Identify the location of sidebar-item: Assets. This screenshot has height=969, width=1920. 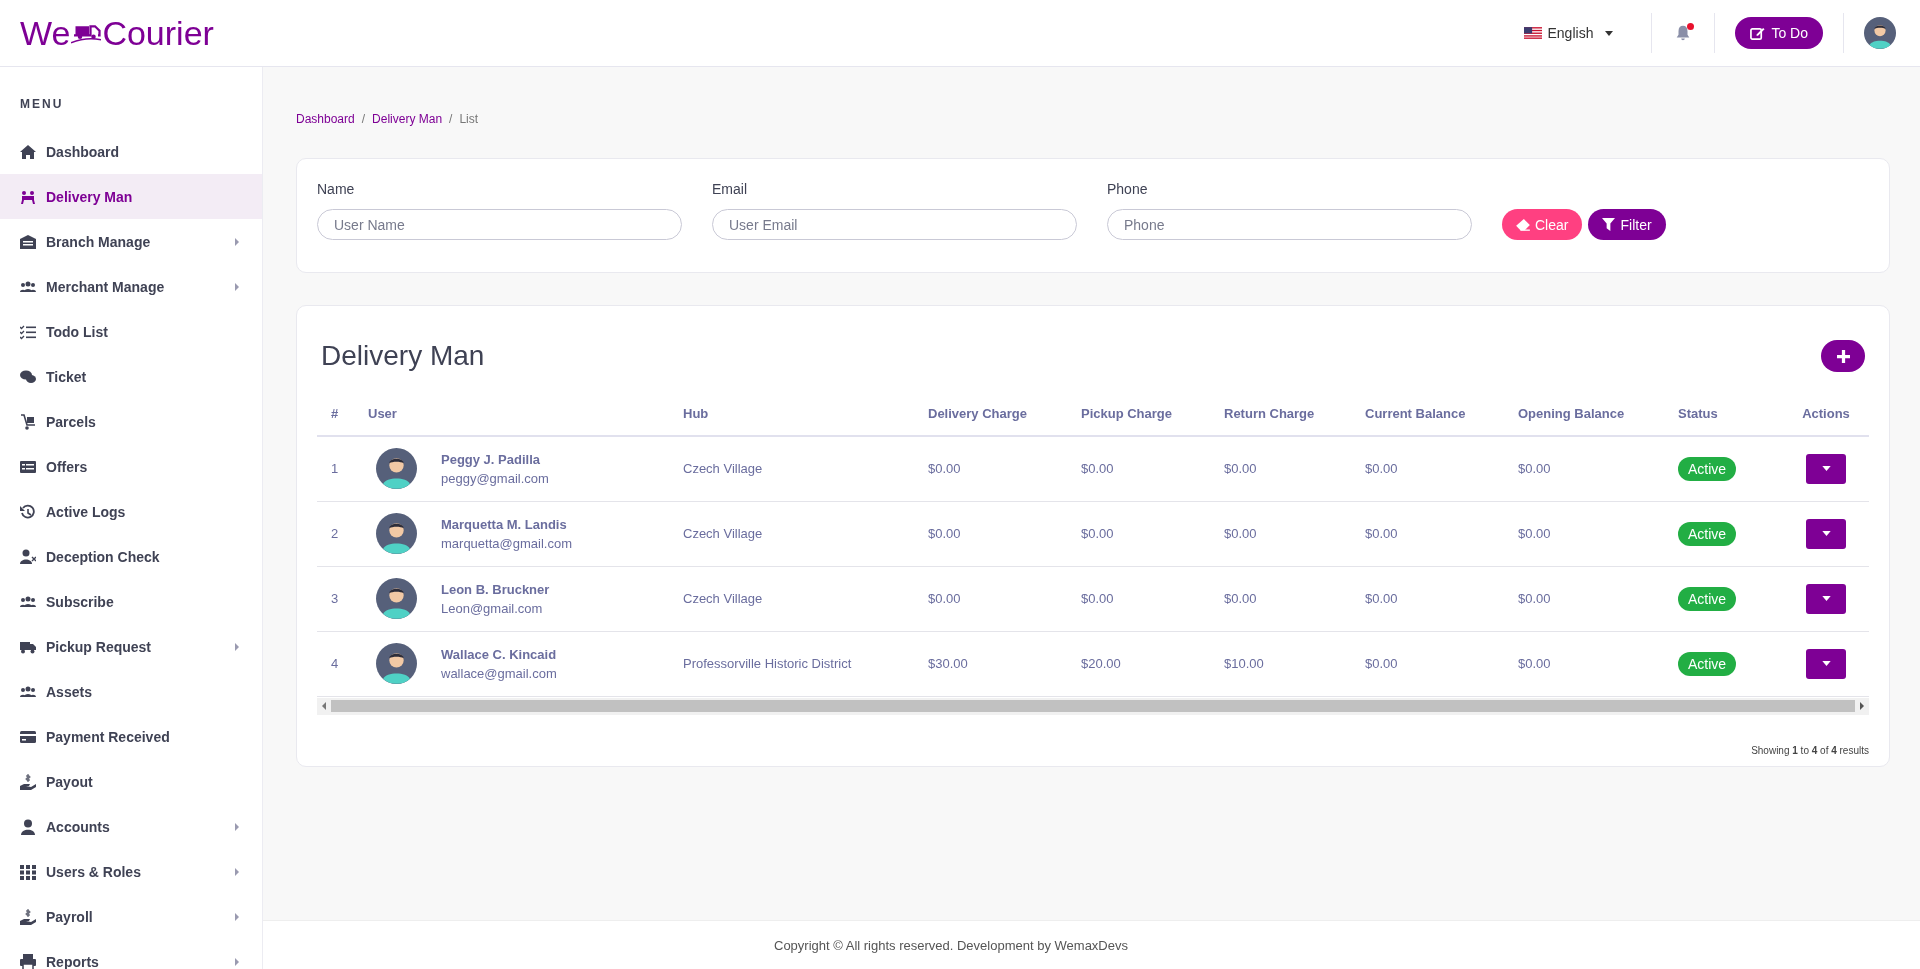
(131, 691).